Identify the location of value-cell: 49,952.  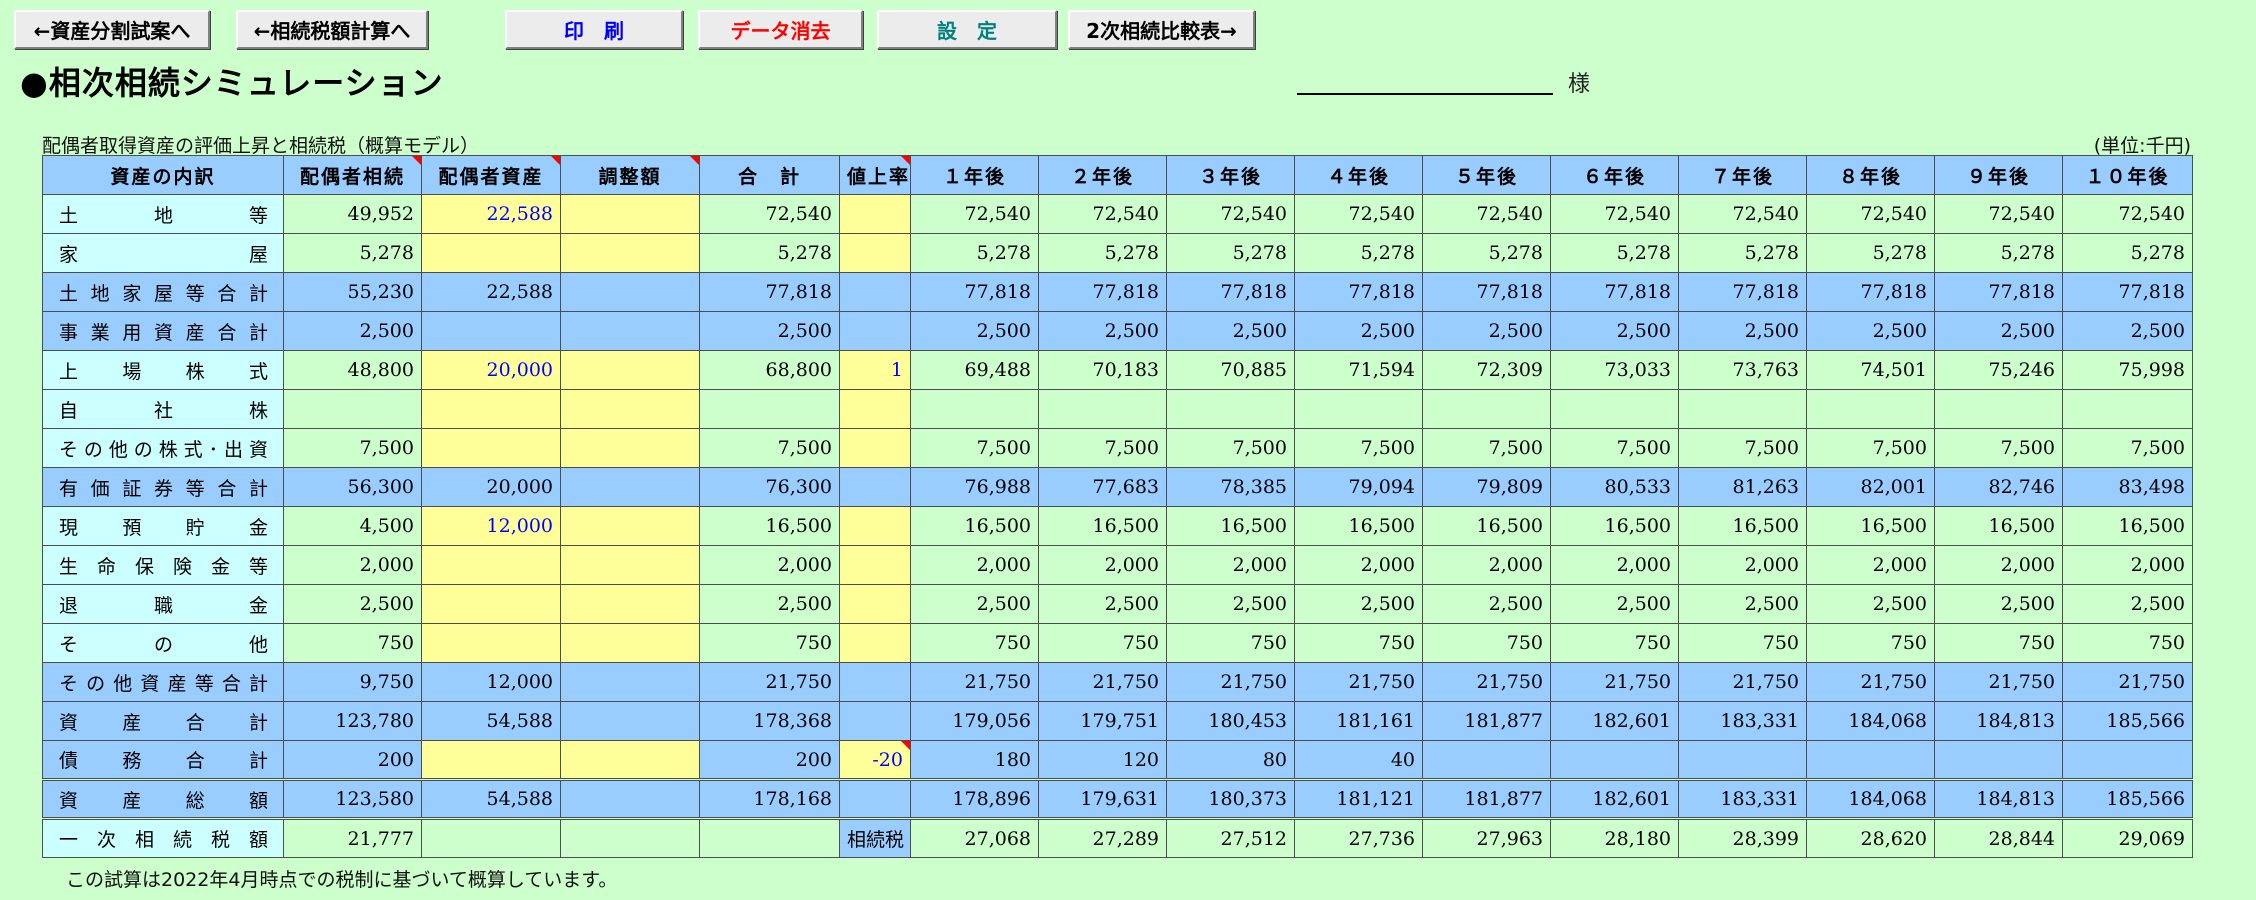
(352, 214).